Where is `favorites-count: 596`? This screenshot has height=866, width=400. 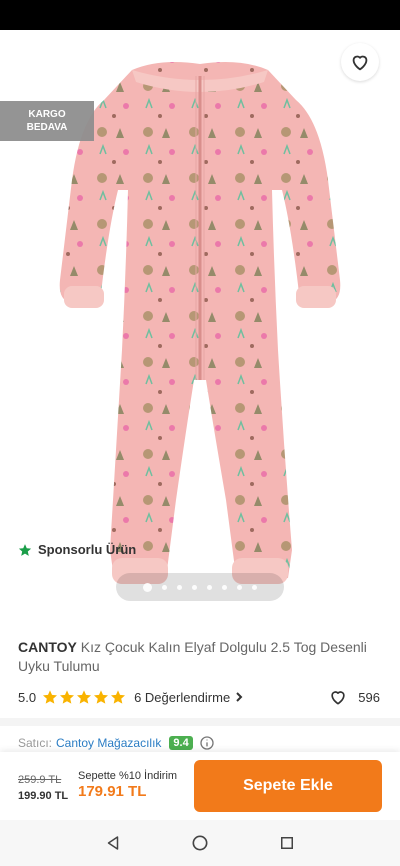 favorites-count: 596 is located at coordinates (354, 697).